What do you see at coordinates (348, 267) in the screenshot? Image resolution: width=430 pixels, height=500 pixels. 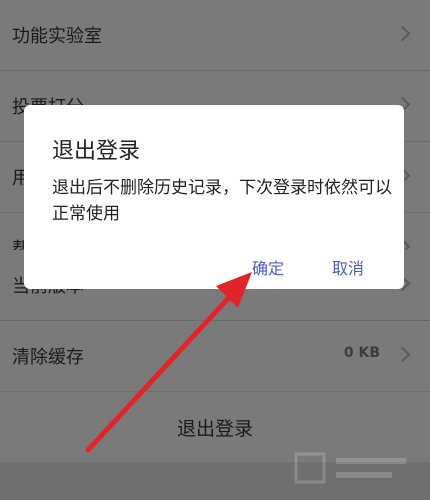 I see `cancel-button: 取消` at bounding box center [348, 267].